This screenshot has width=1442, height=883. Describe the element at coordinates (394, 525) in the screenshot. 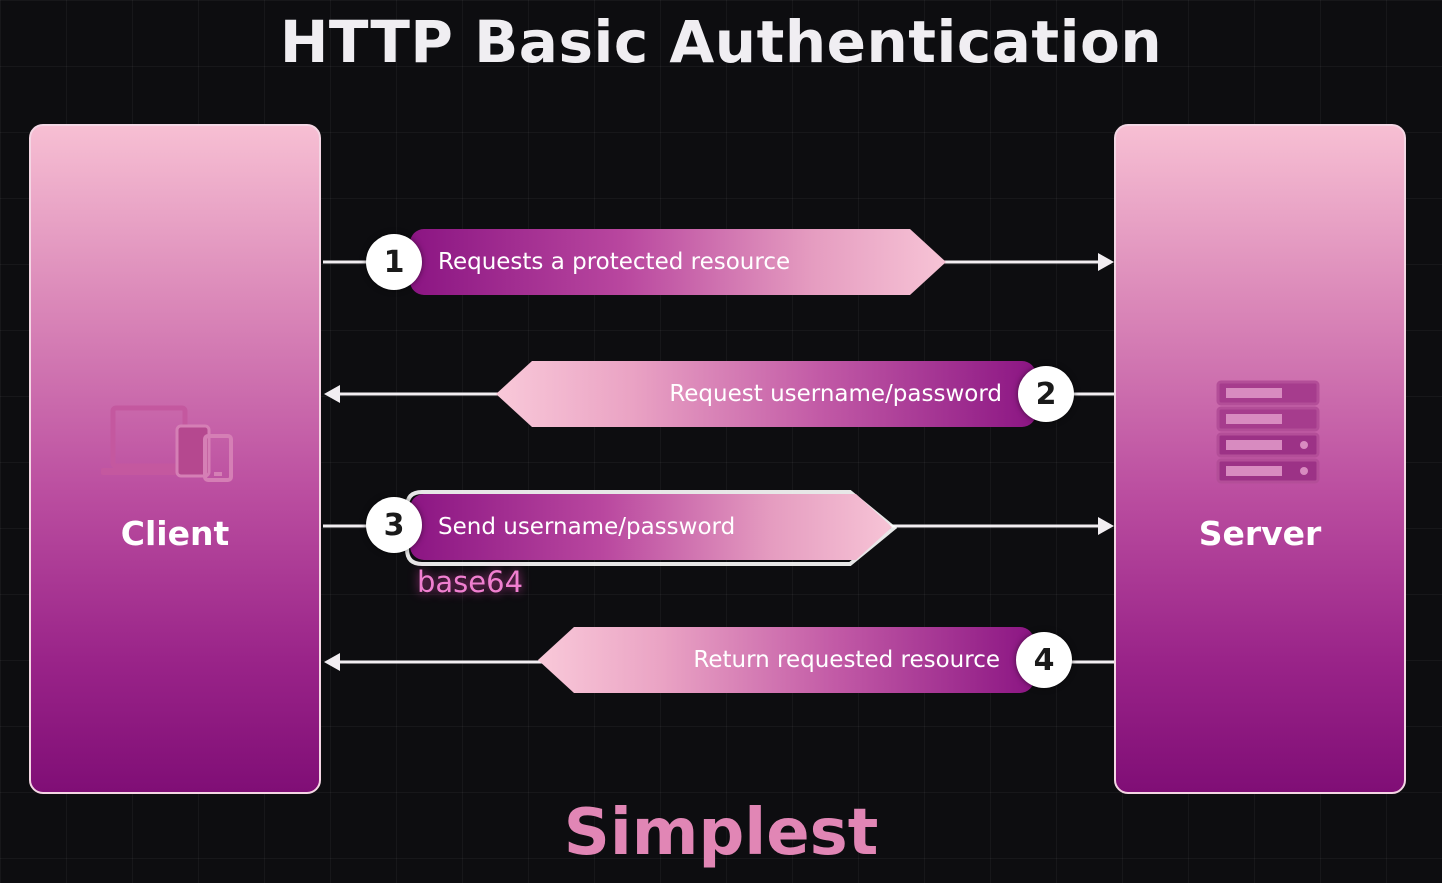

I see `step-3-badge: 3` at that location.